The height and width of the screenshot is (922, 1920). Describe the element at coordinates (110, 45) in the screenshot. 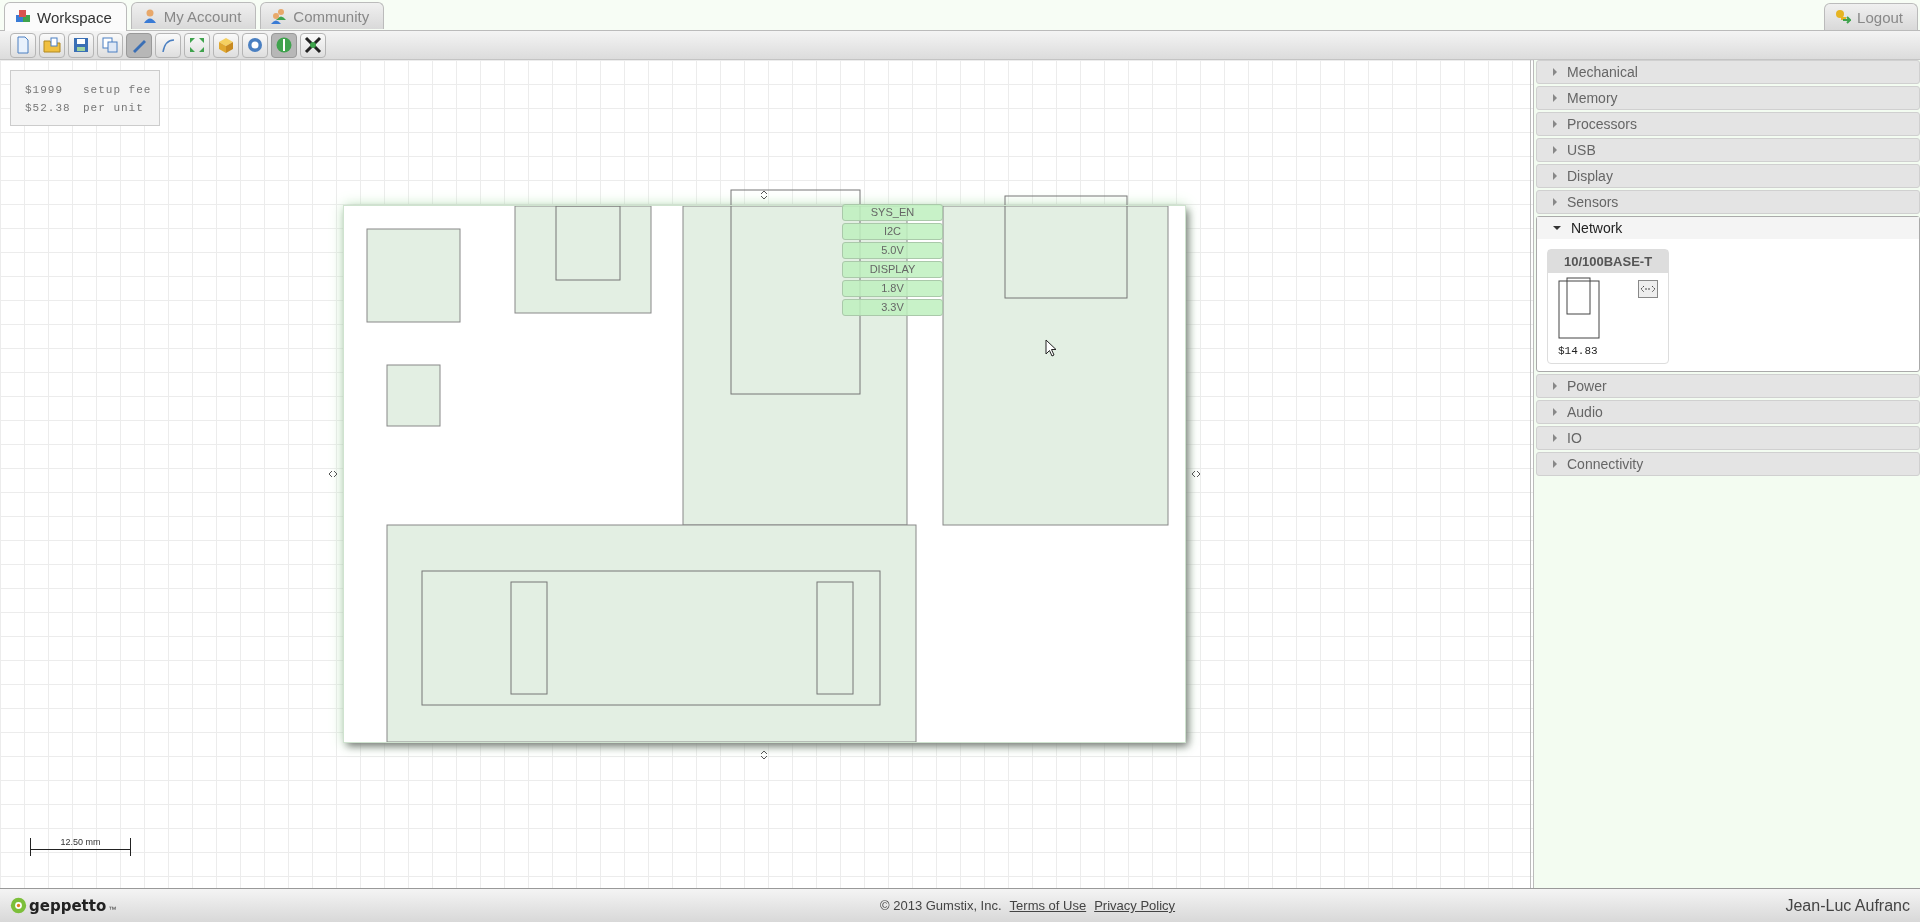

I see `copy-icon` at that location.